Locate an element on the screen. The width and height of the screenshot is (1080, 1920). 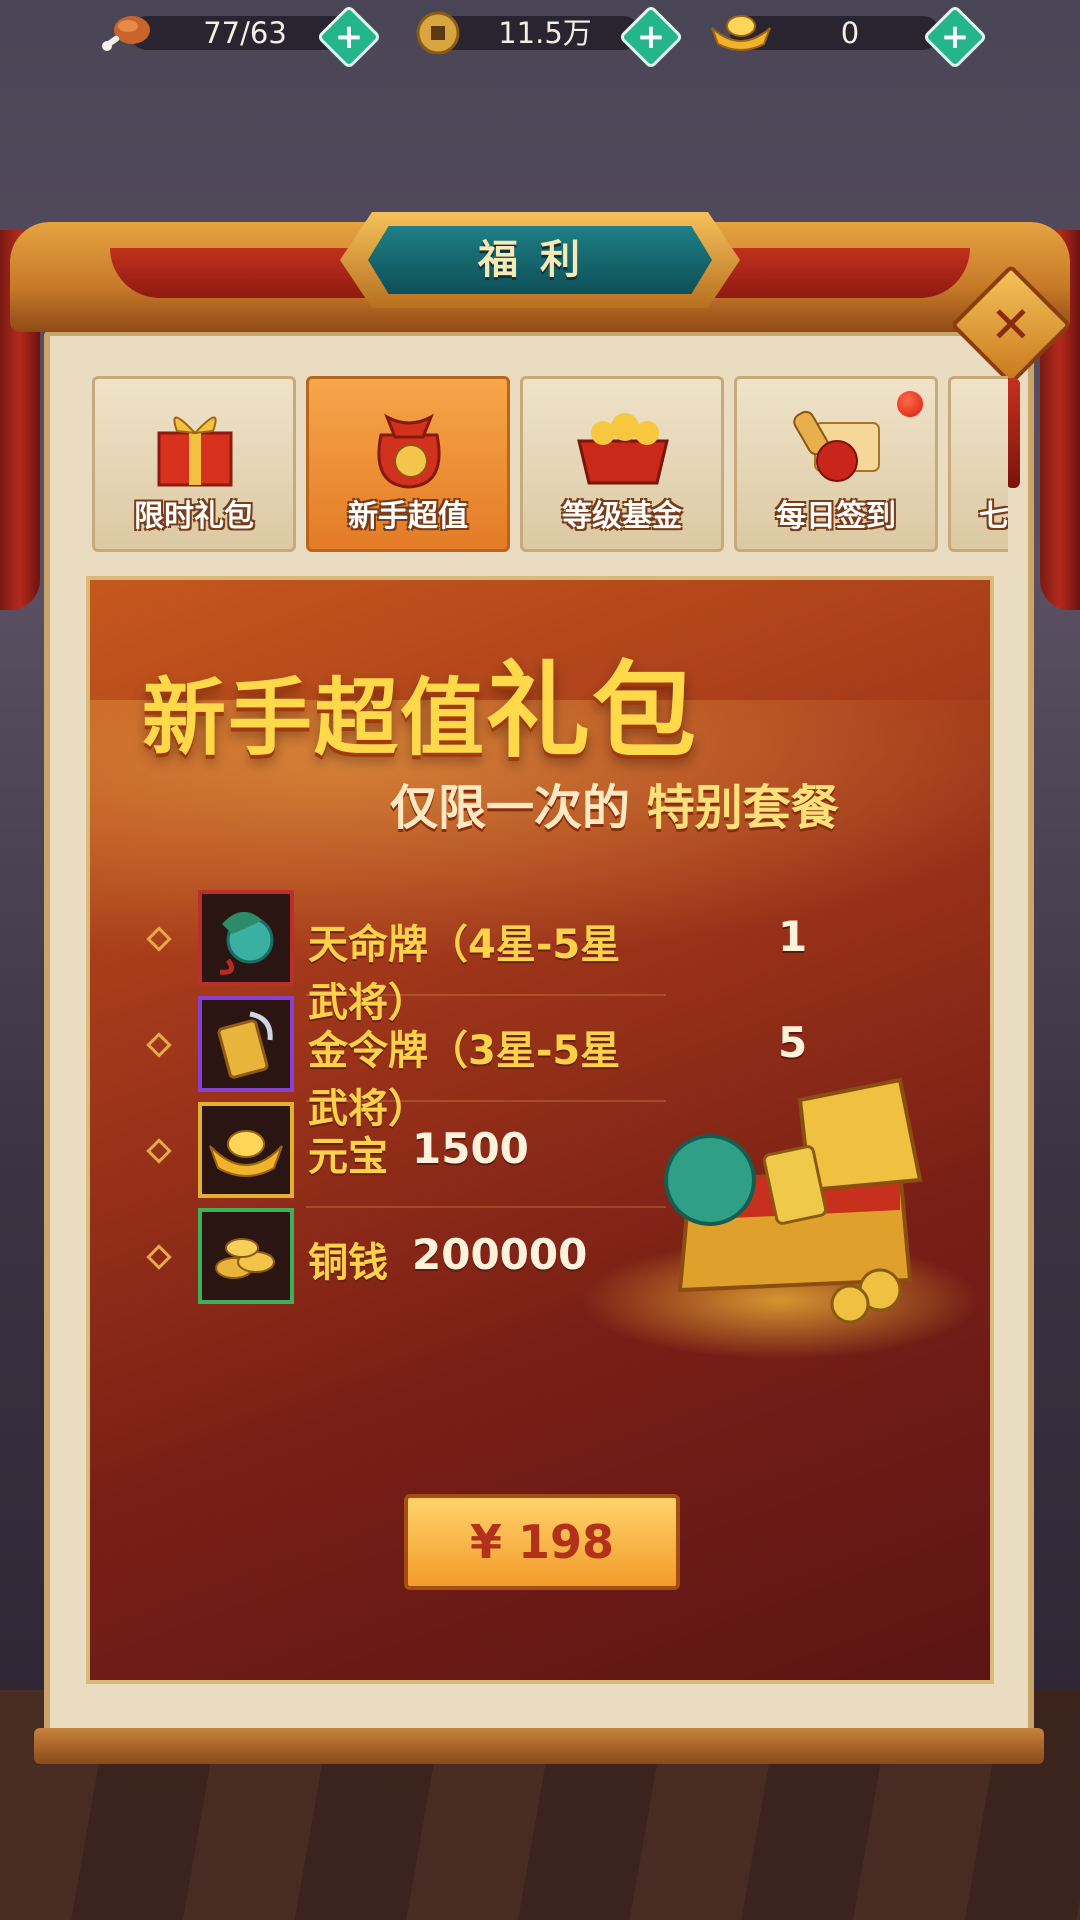
tab-label: 七 is located at coordinates (993, 516).